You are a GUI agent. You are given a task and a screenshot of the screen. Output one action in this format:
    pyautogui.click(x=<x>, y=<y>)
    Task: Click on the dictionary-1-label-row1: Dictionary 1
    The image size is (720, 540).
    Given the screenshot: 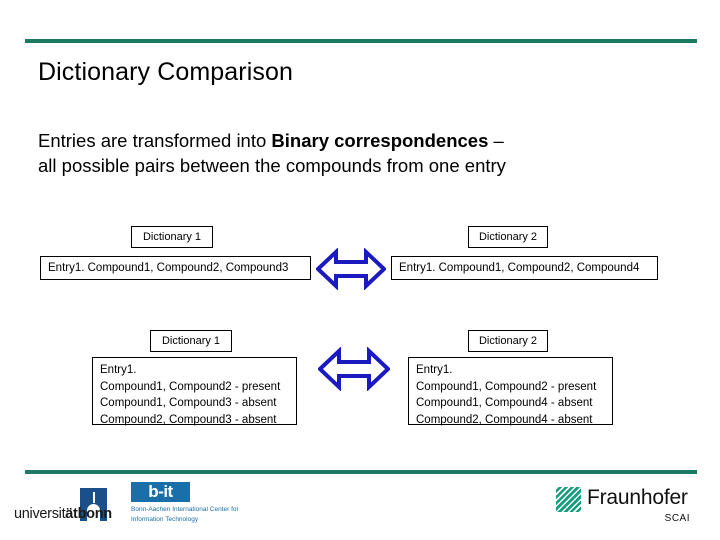 What is the action you would take?
    pyautogui.click(x=172, y=237)
    